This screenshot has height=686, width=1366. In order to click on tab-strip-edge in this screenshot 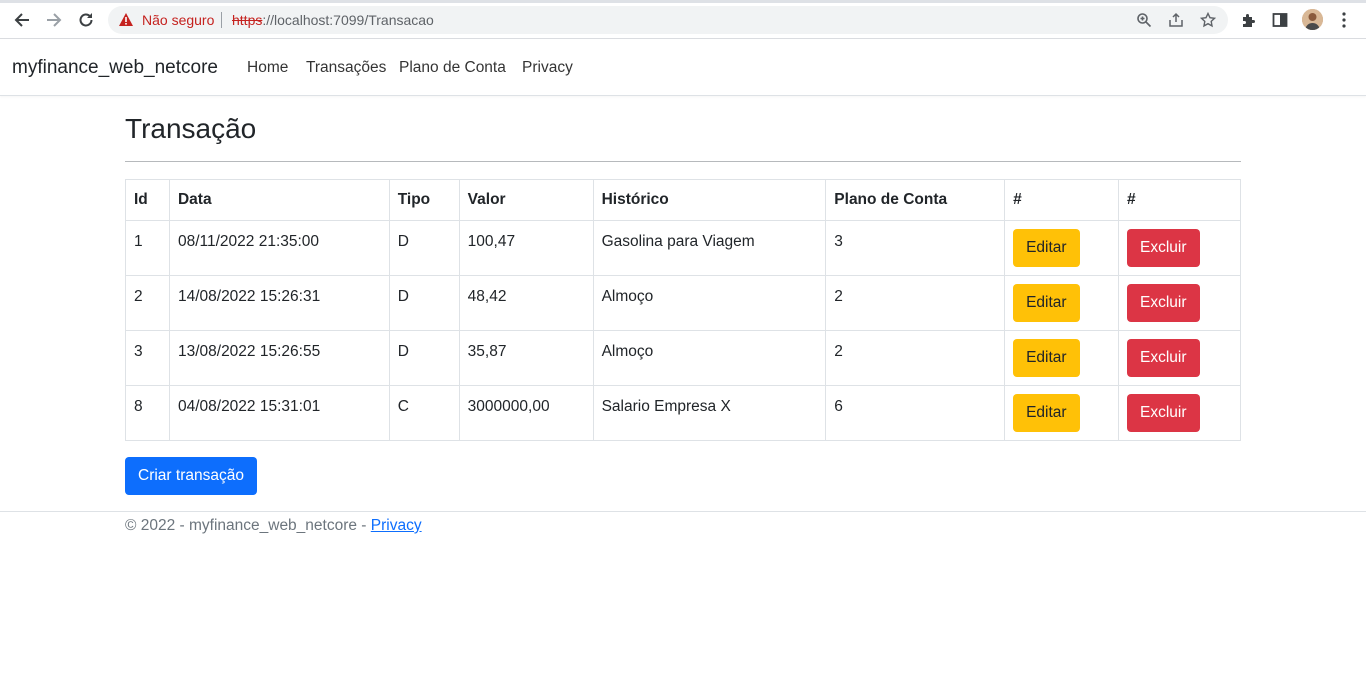, I will do `click(683, 1)`.